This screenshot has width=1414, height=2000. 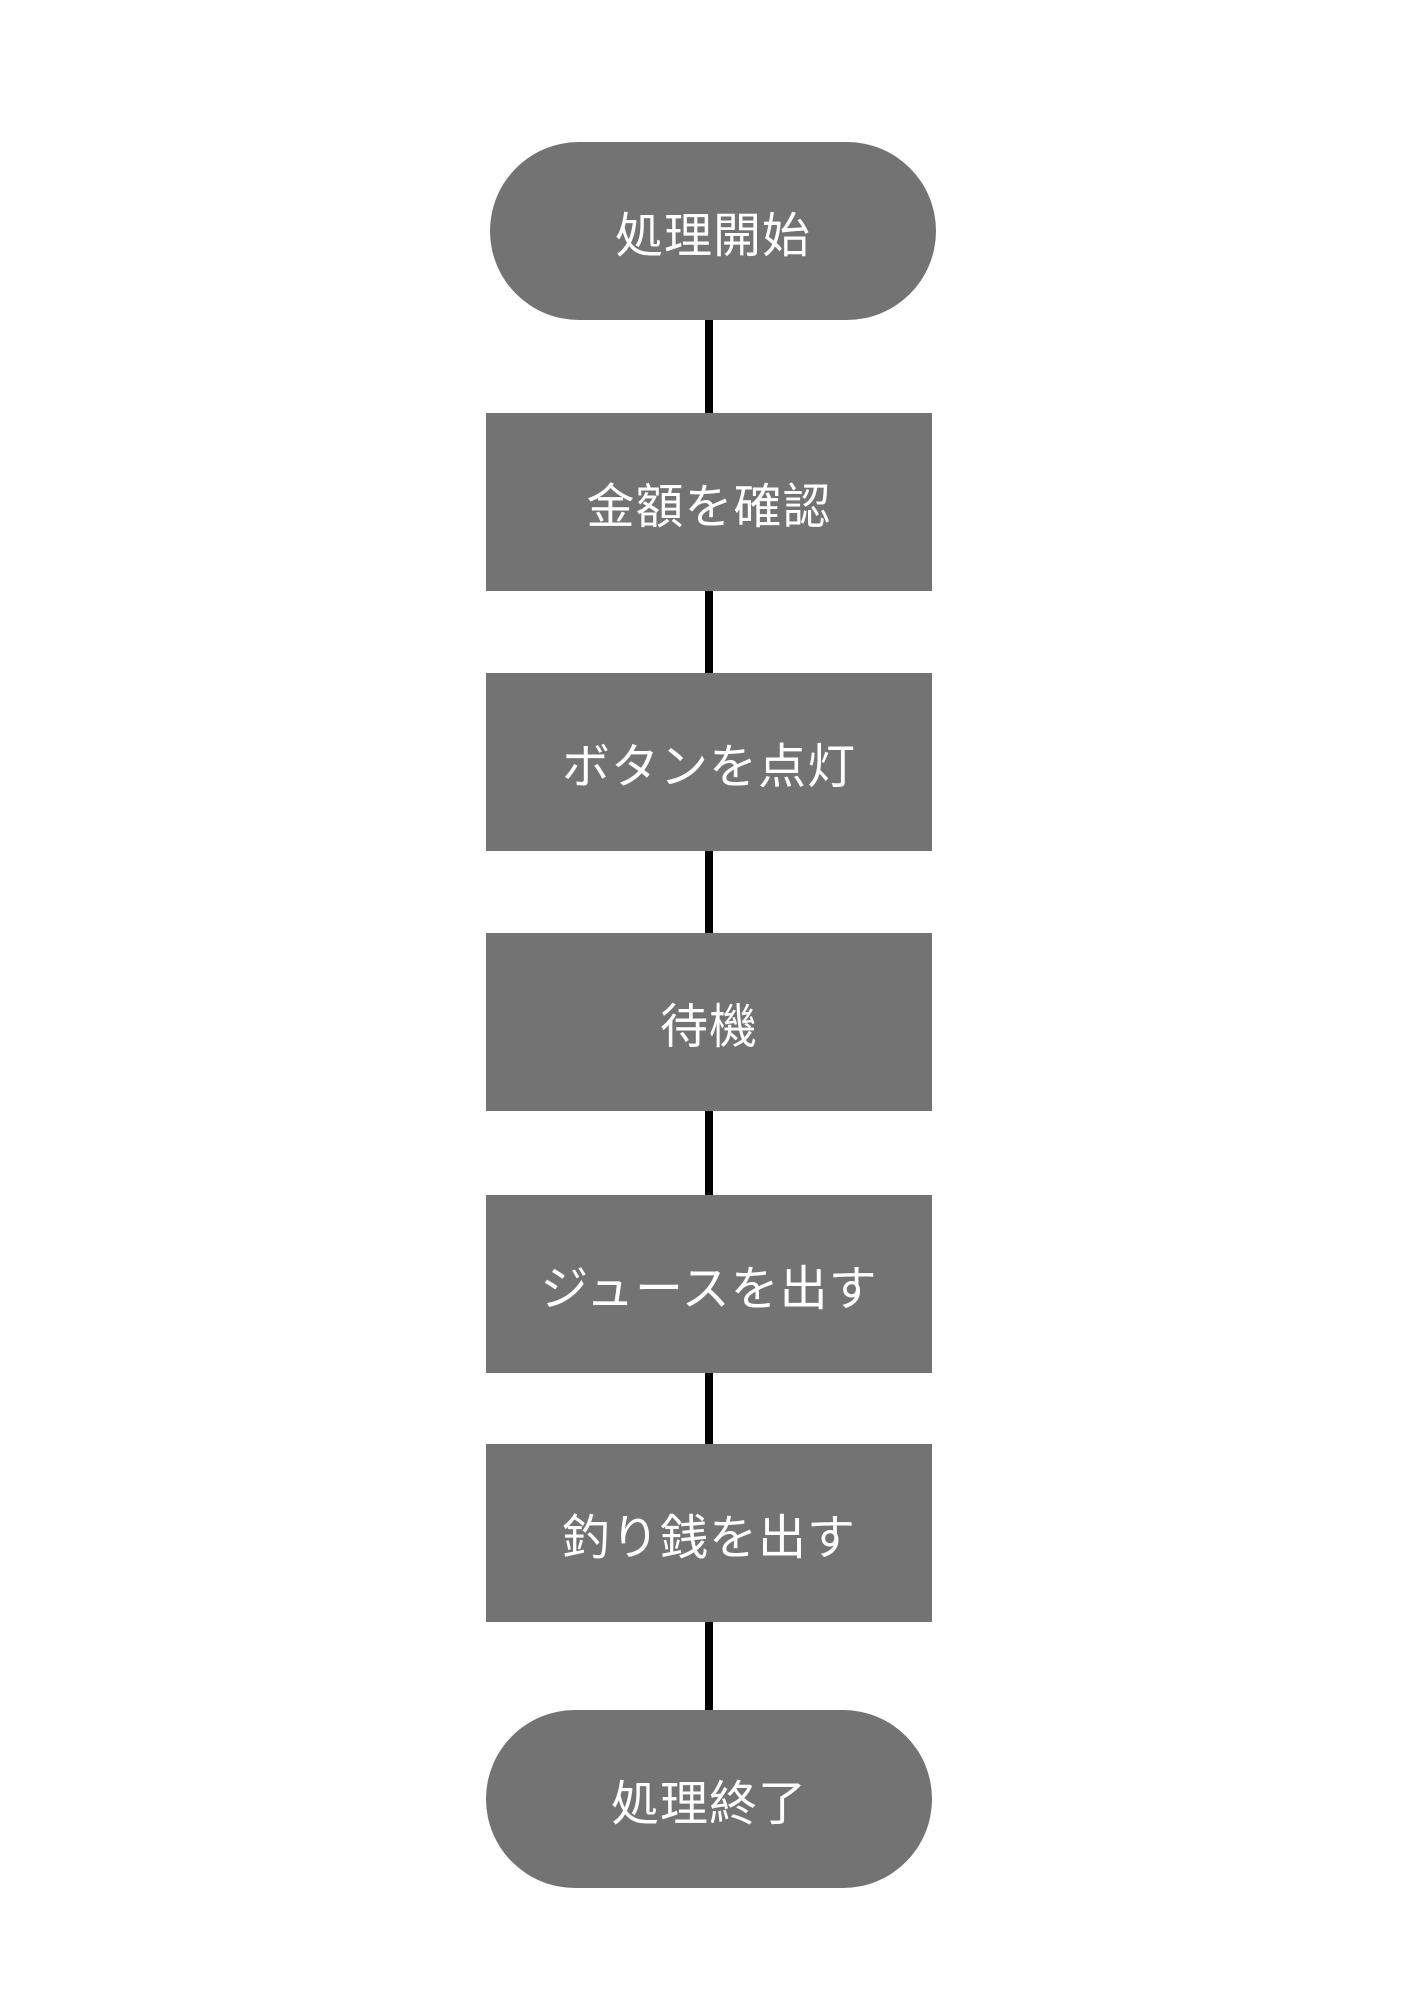 I want to click on process-step-check-amount: 金額を確認, so click(x=709, y=502).